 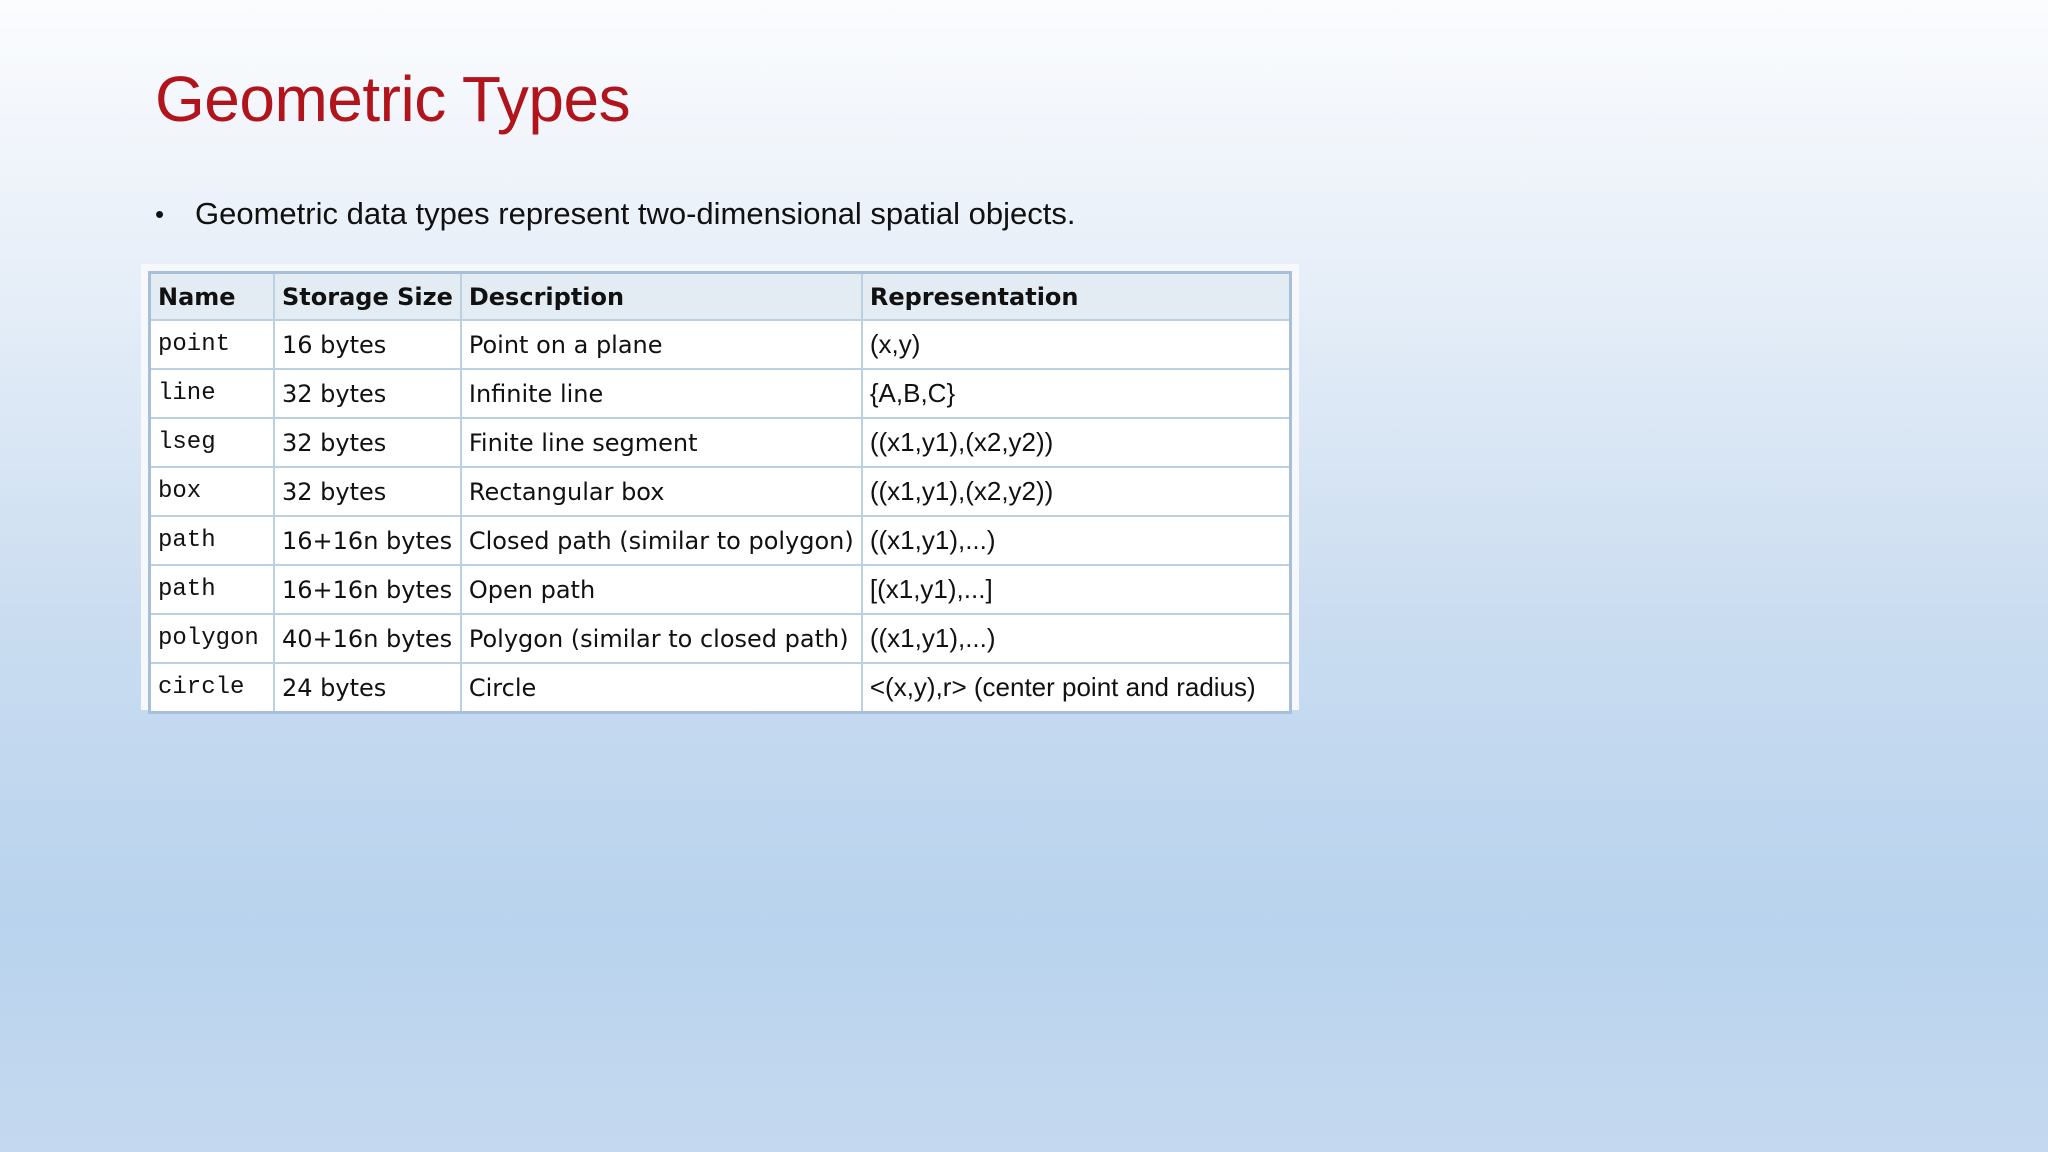 What do you see at coordinates (1076, 589) in the screenshot?
I see `cell-representation: [(x1,y1),...]` at bounding box center [1076, 589].